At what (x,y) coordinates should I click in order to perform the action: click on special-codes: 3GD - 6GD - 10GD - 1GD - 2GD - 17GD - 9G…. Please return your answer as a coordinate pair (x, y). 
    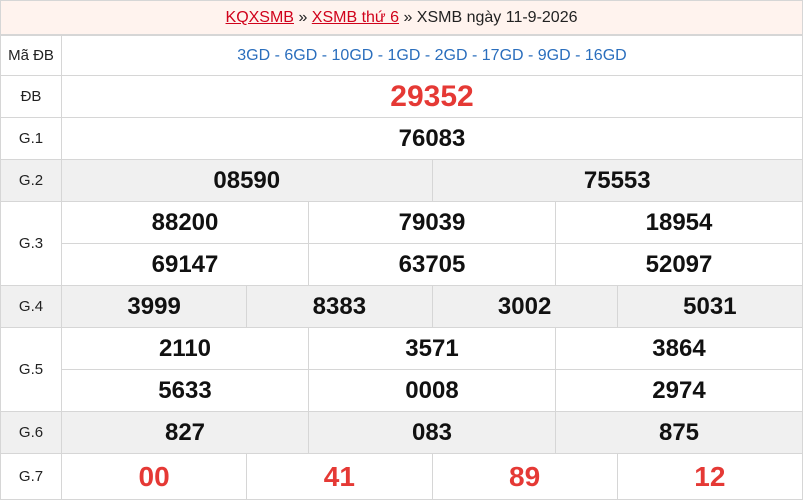
    Looking at the image, I should click on (432, 55).